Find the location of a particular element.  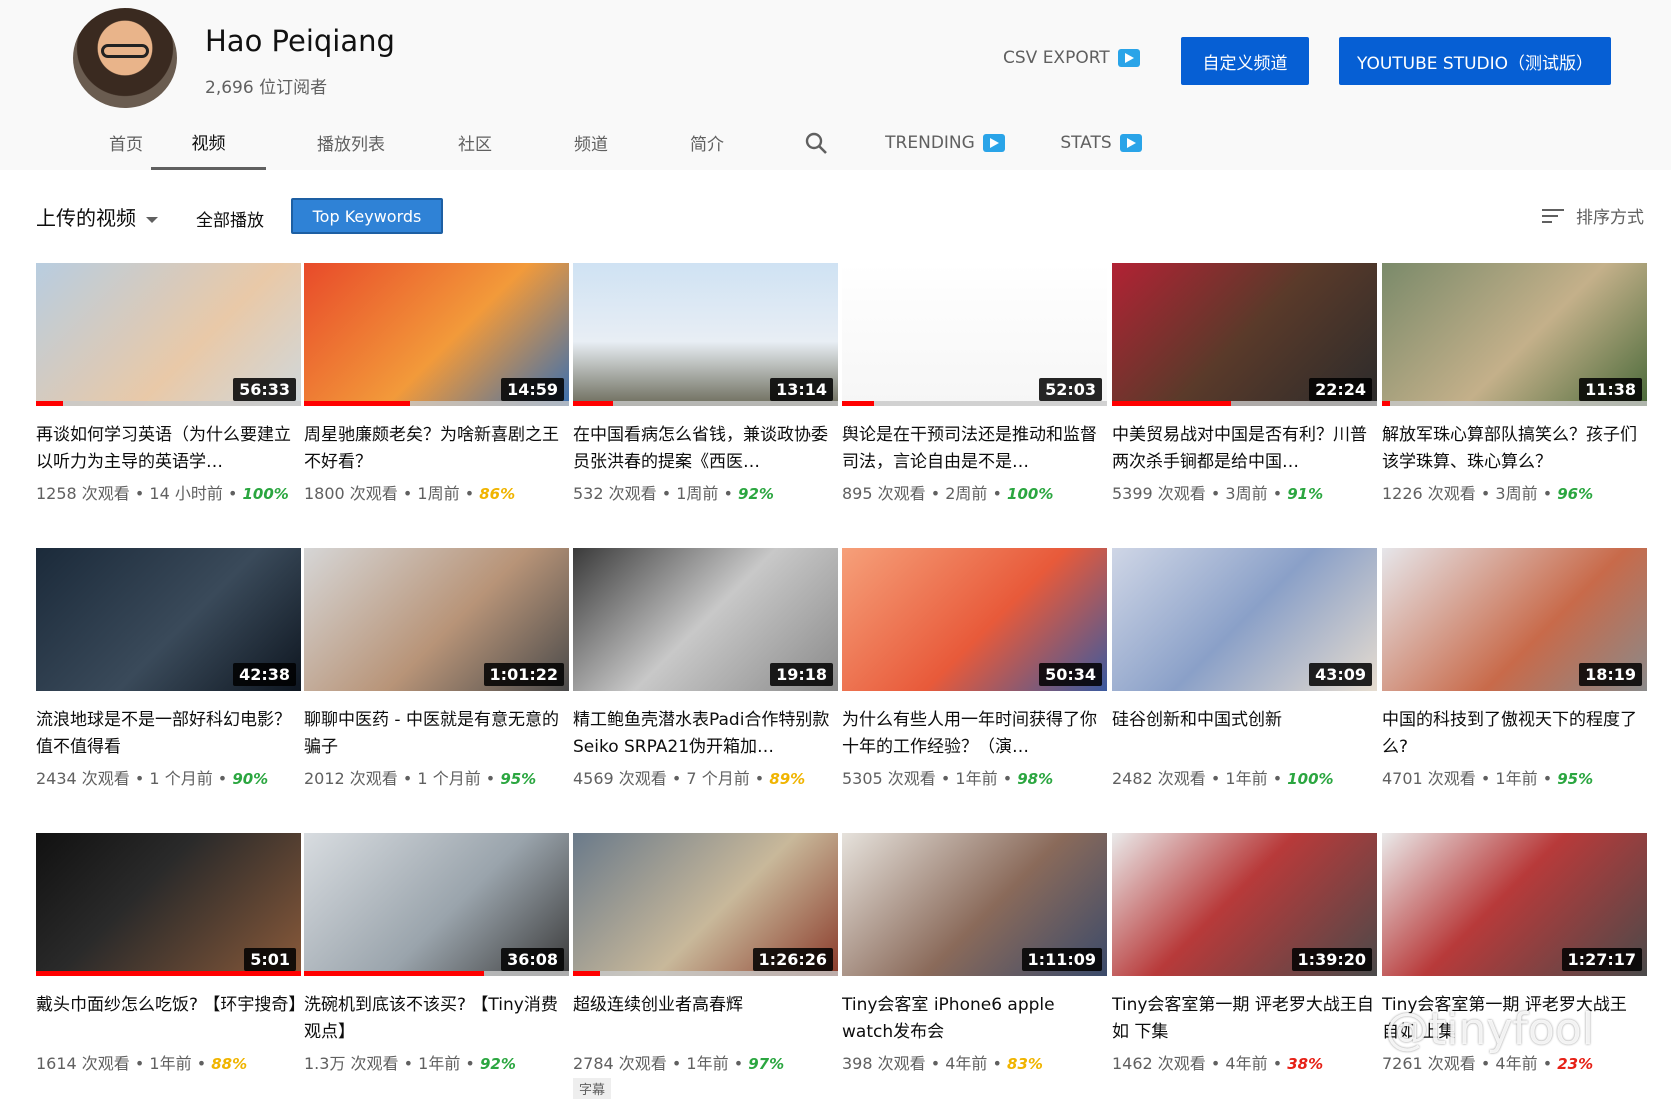

sort-button: 排序方式 is located at coordinates (1593, 215).